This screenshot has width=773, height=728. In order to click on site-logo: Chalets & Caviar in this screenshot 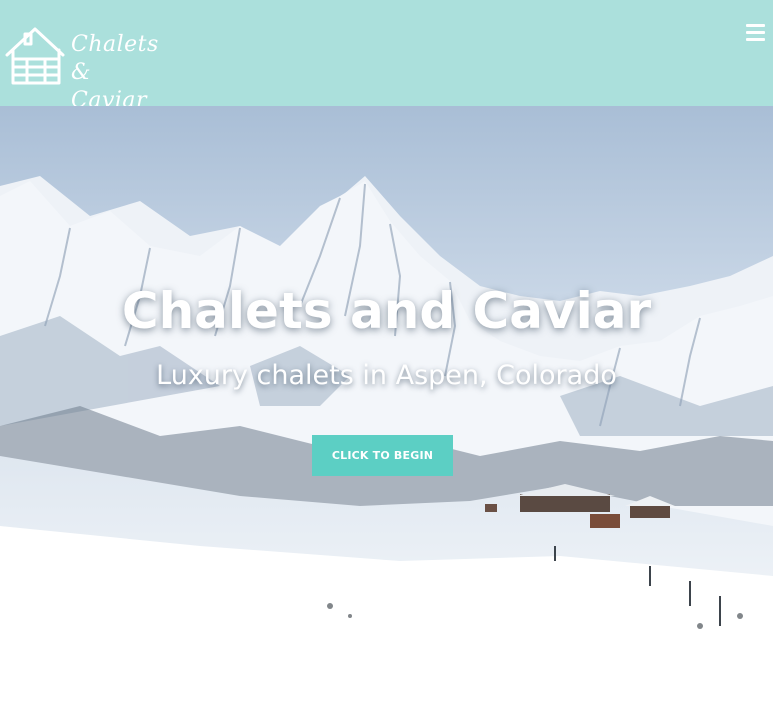, I will do `click(81, 69)`.